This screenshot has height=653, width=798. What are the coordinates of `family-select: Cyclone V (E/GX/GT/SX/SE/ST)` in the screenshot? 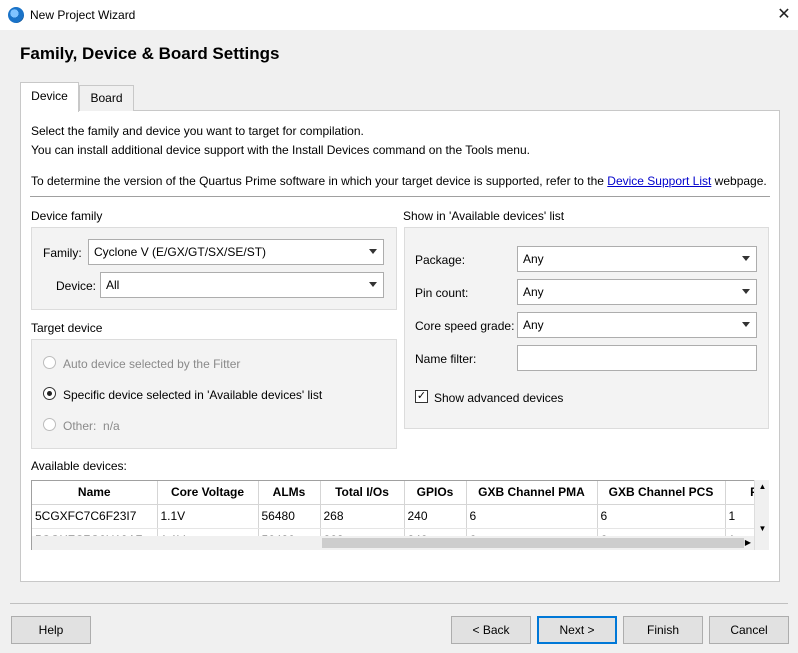 It's located at (236, 252).